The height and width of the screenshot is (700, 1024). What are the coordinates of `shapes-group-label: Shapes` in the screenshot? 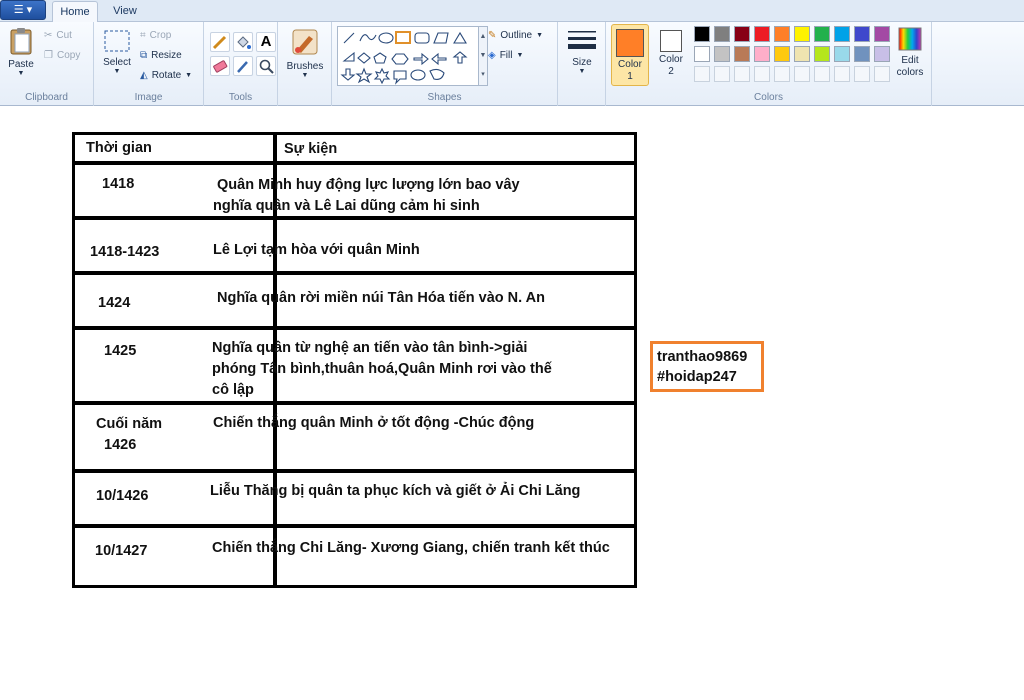 It's located at (444, 97).